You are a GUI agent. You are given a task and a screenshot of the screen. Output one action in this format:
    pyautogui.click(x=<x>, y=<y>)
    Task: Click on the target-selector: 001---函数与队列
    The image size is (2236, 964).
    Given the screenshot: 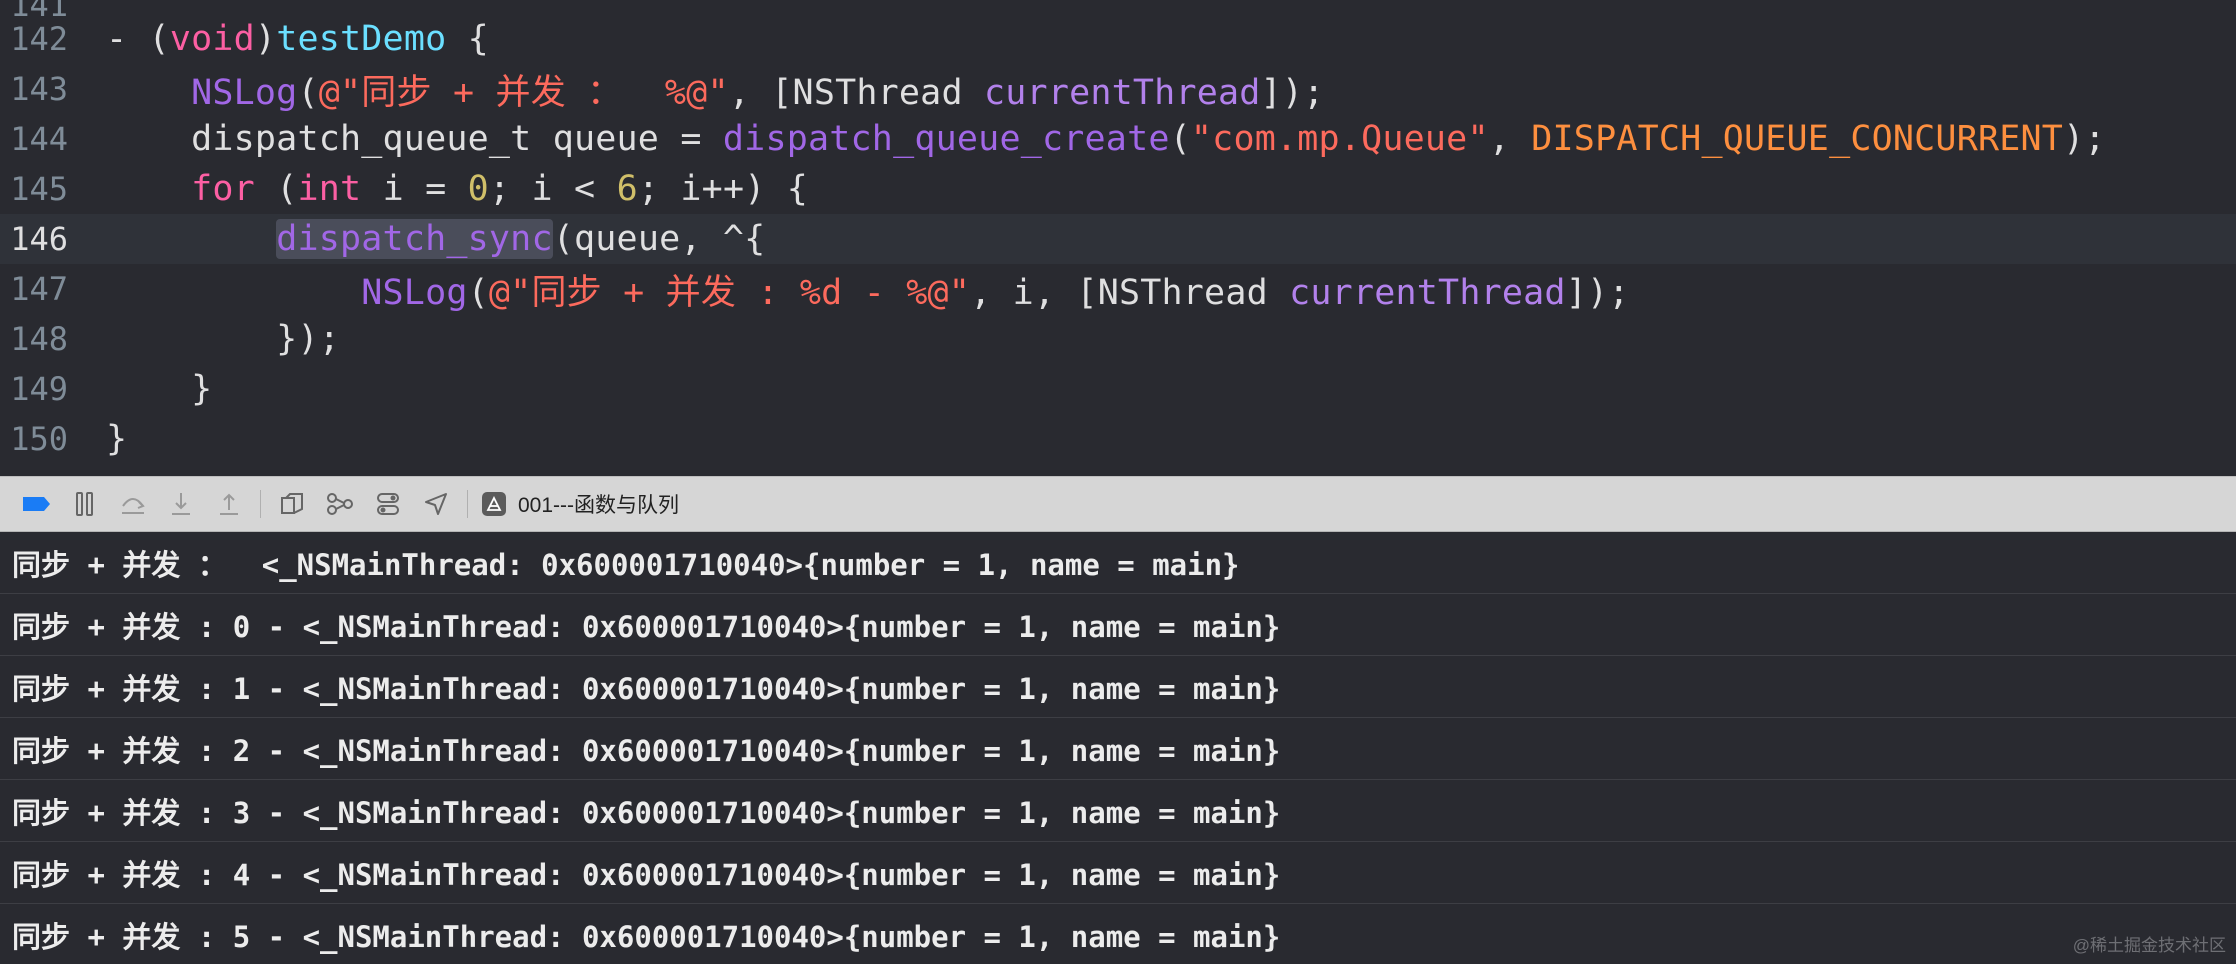 What is the action you would take?
    pyautogui.click(x=580, y=504)
    